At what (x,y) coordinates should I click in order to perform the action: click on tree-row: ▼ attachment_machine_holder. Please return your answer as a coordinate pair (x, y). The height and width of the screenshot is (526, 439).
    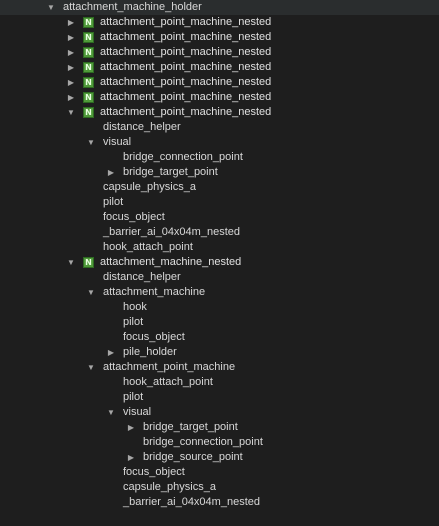
    Looking at the image, I should click on (219, 7).